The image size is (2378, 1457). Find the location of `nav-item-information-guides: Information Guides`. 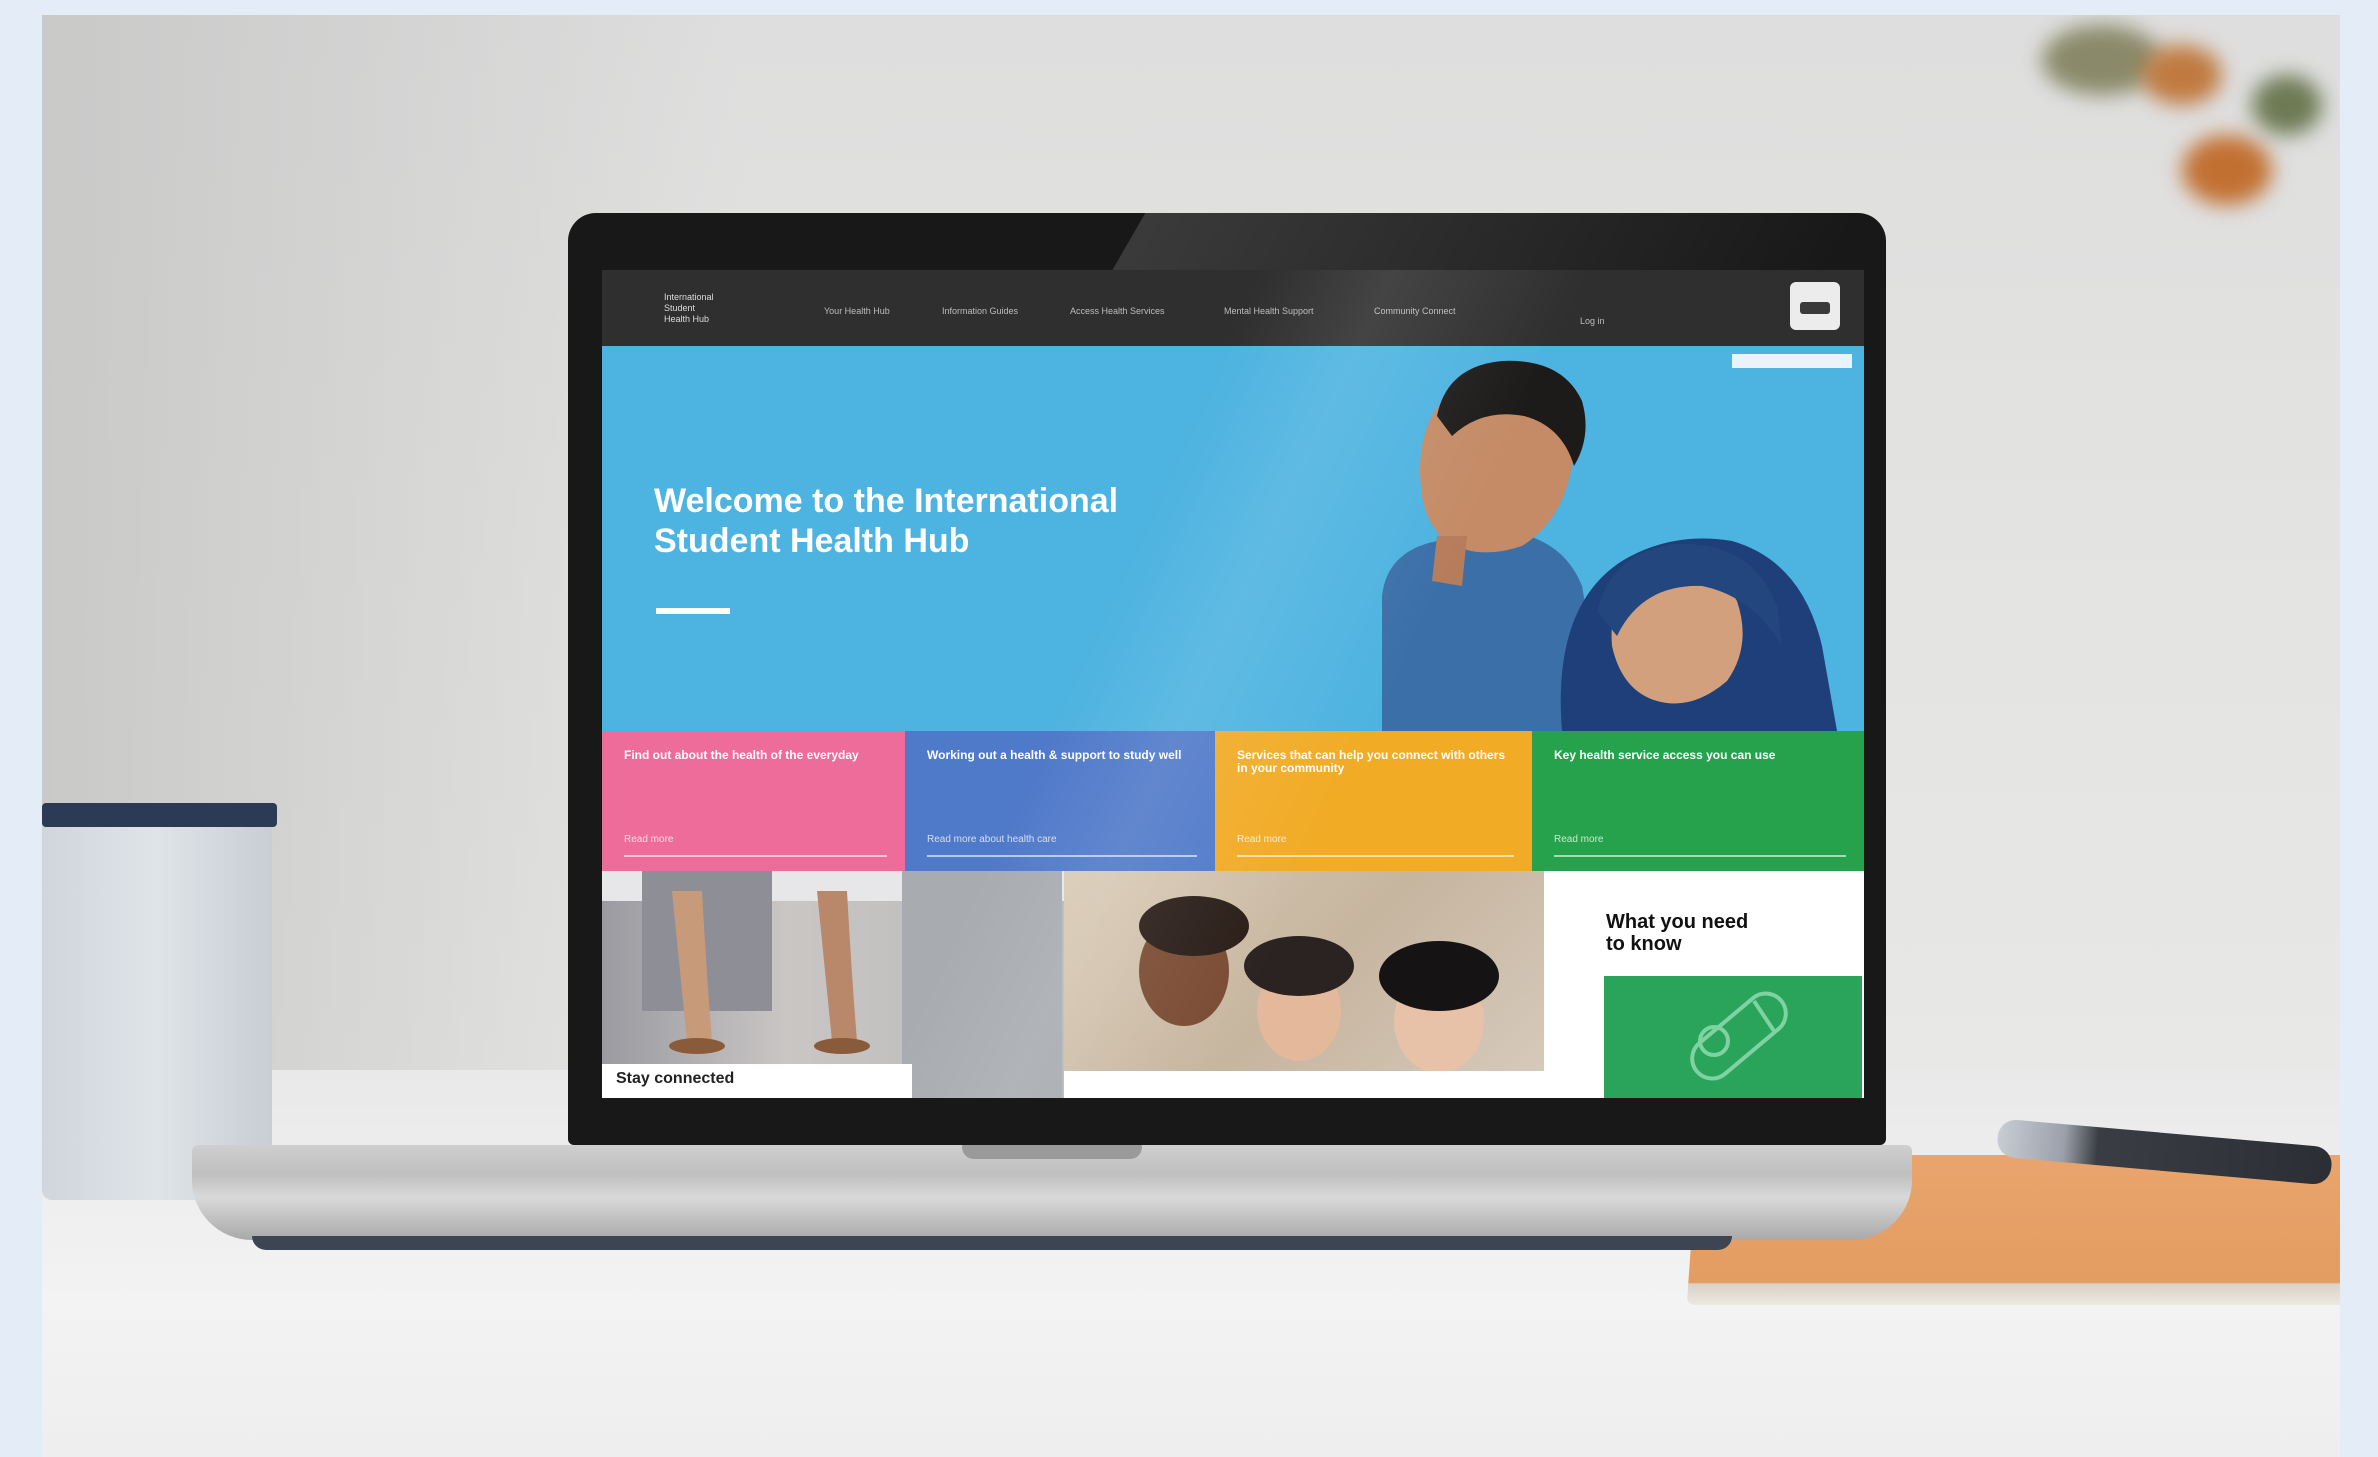

nav-item-information-guides: Information Guides is located at coordinates (999, 311).